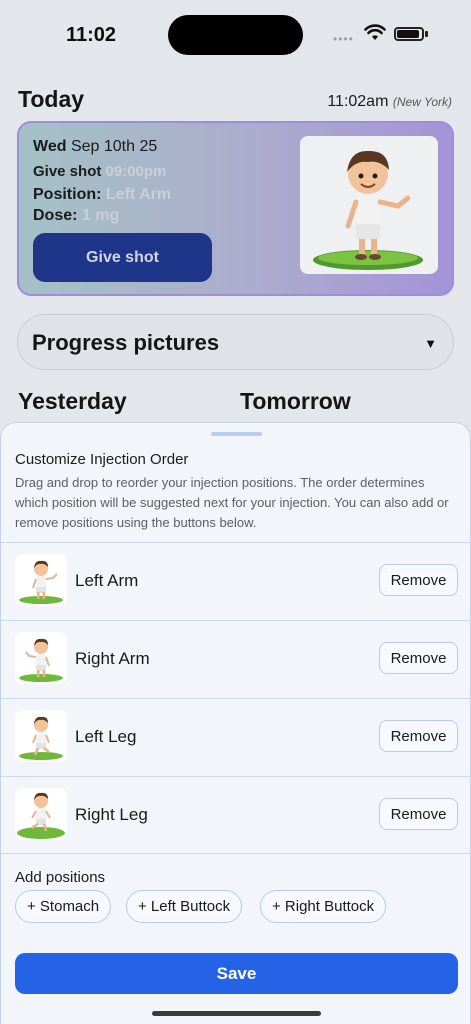 The height and width of the screenshot is (1024, 471). What do you see at coordinates (375, 32) in the screenshot?
I see `wifi-icon` at bounding box center [375, 32].